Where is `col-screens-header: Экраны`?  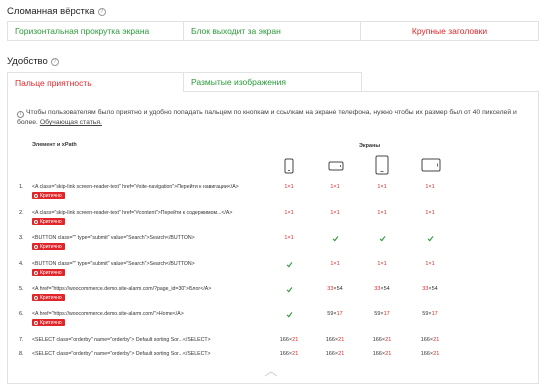
col-screens-header: Экраны is located at coordinates (370, 146).